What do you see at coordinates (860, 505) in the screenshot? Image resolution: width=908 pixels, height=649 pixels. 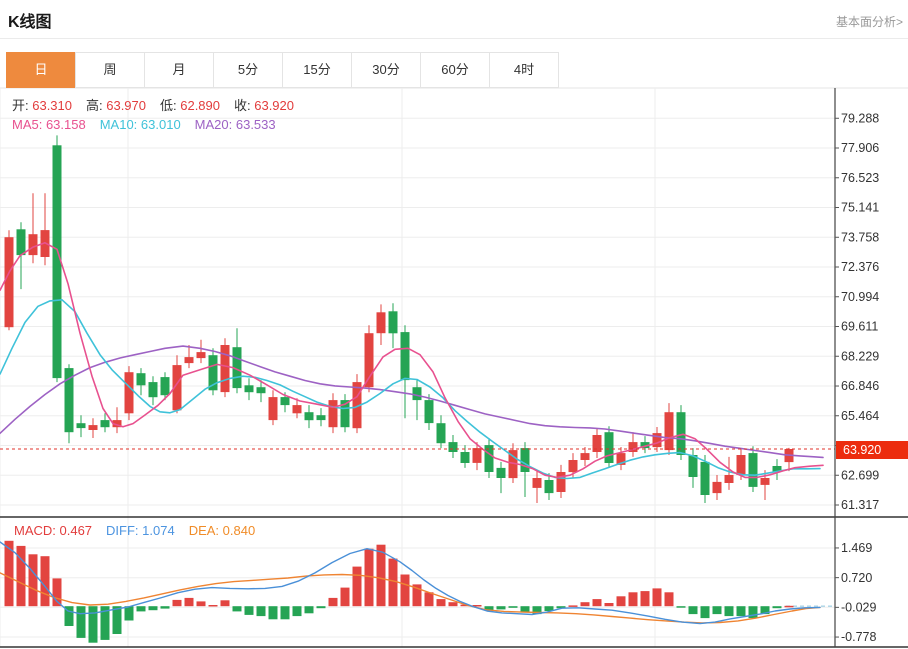 I see `svg-text: 61.317` at bounding box center [860, 505].